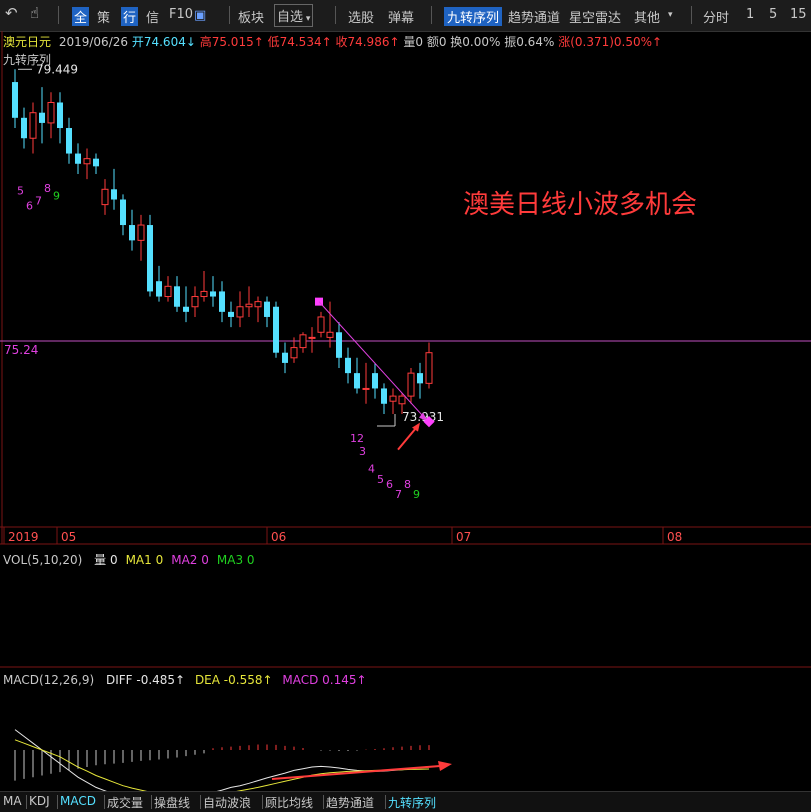 The width and height of the screenshot is (811, 812). What do you see at coordinates (389, 484) in the screenshot?
I see `td-sequence-label: 6` at bounding box center [389, 484].